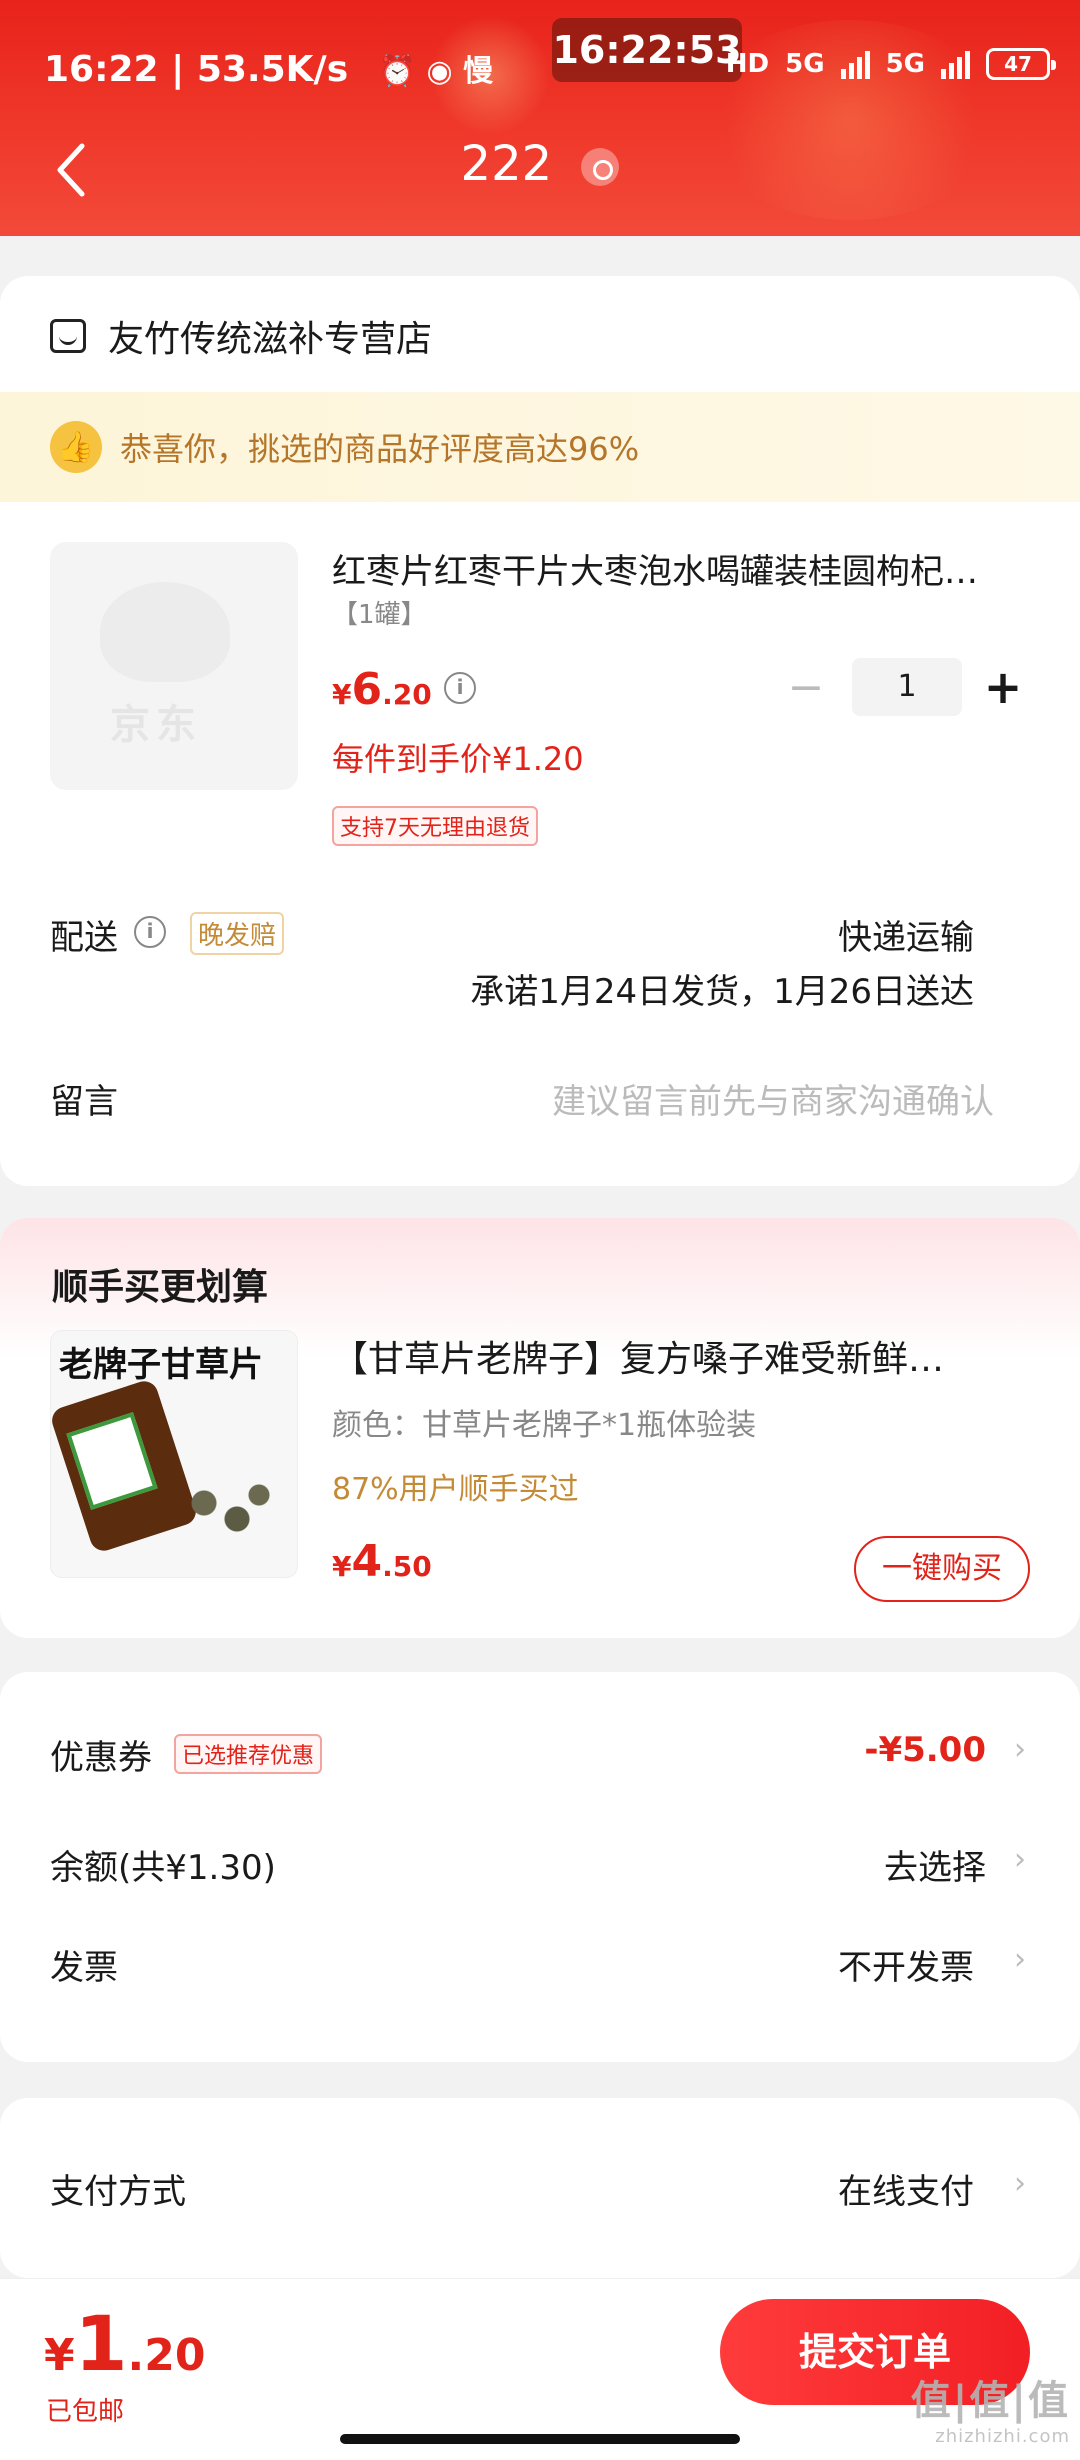 This screenshot has width=1080, height=2460. What do you see at coordinates (805, 64) in the screenshot?
I see `net1-label: 5G` at bounding box center [805, 64].